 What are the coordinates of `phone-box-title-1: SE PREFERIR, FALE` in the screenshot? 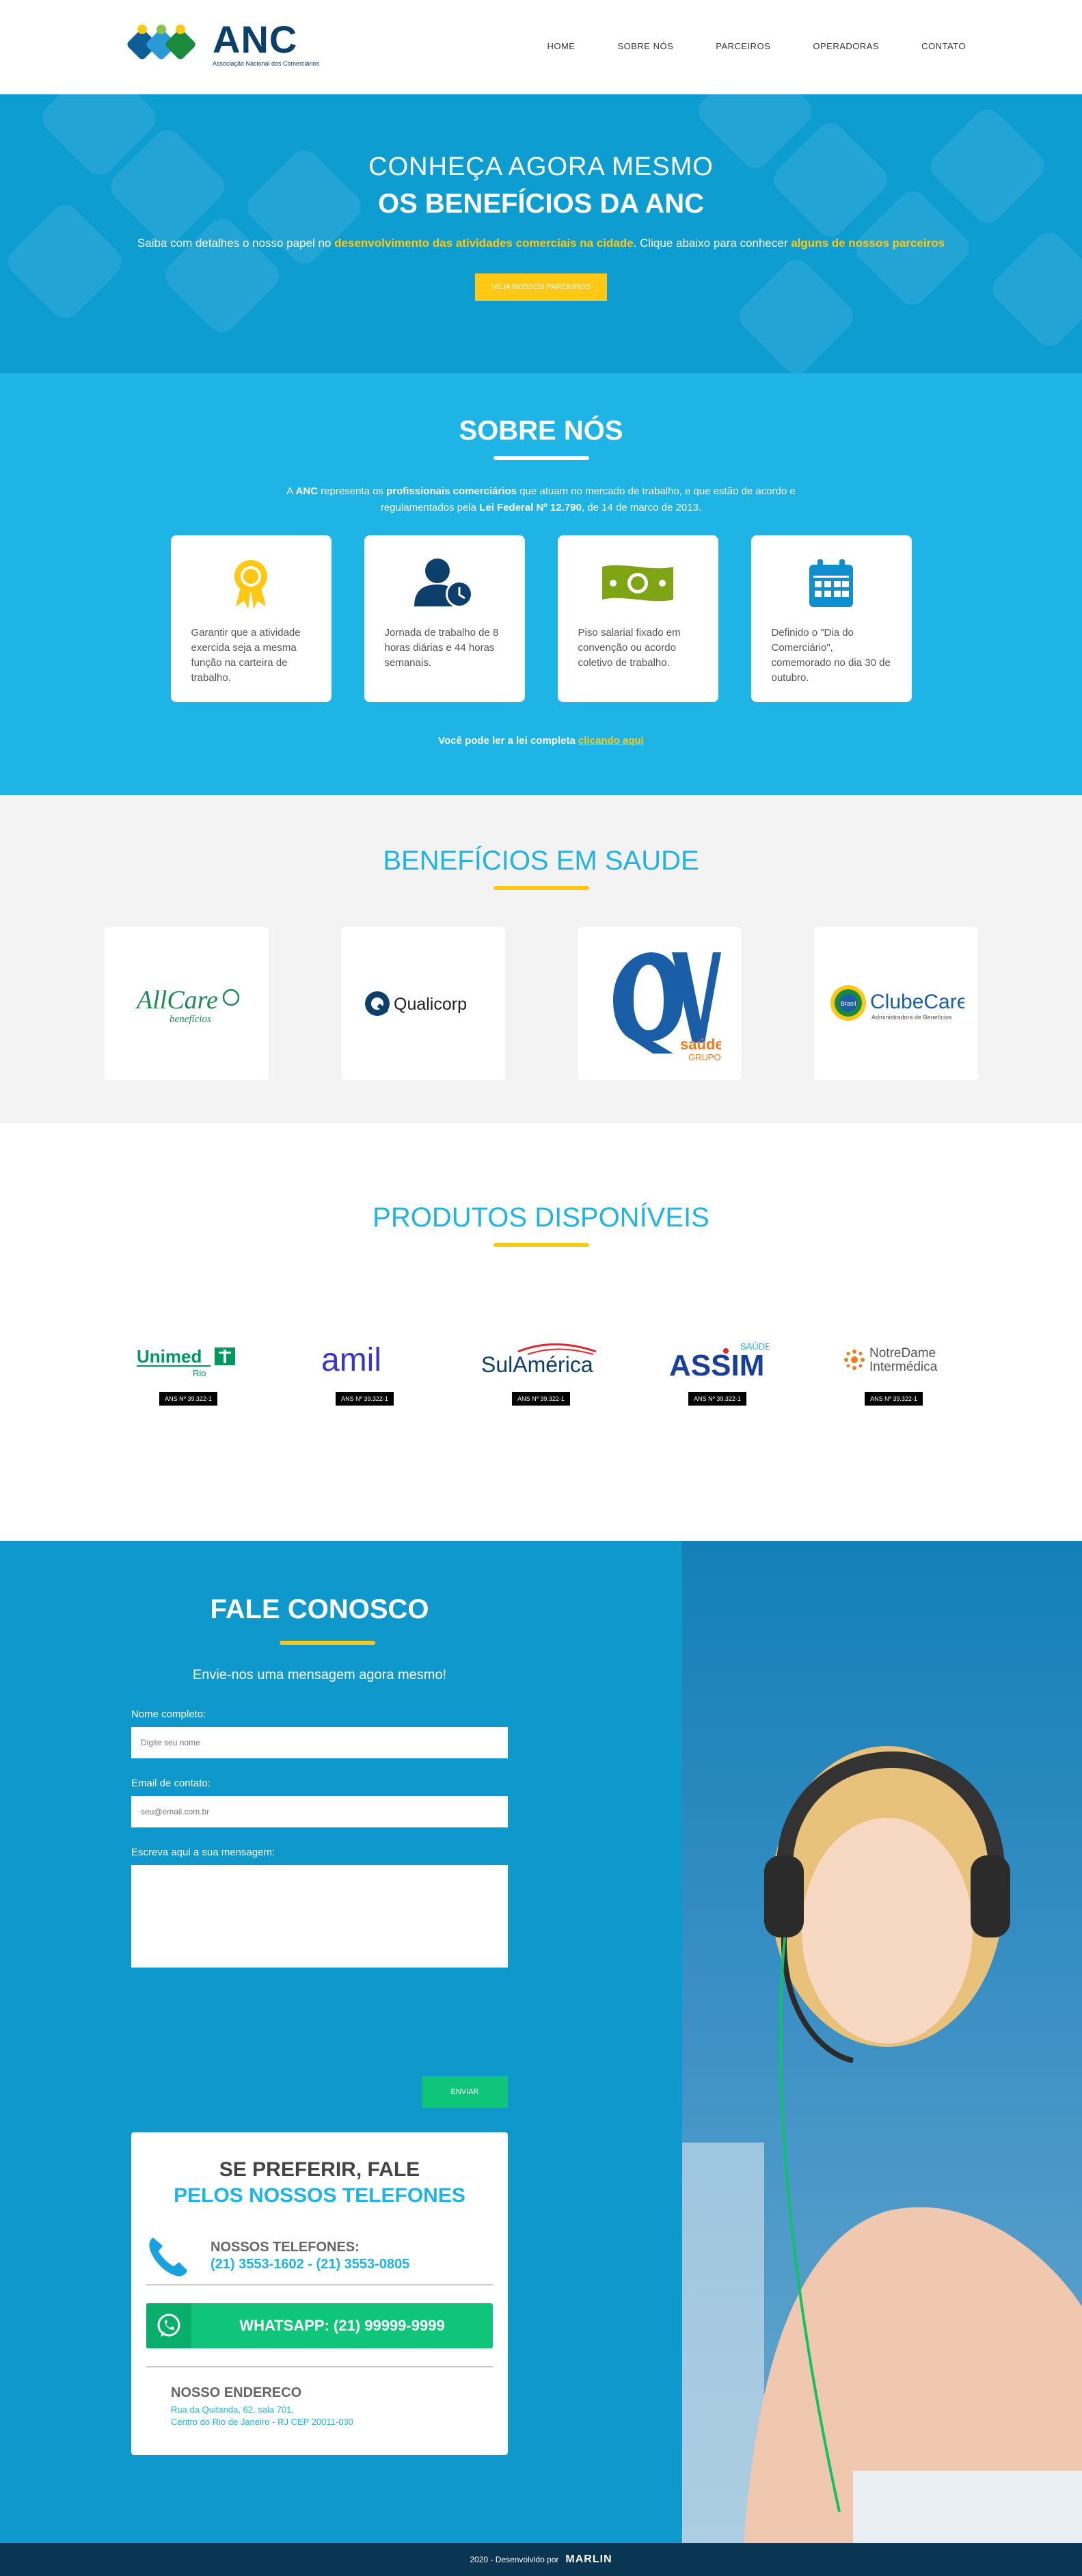 It's located at (319, 2169).